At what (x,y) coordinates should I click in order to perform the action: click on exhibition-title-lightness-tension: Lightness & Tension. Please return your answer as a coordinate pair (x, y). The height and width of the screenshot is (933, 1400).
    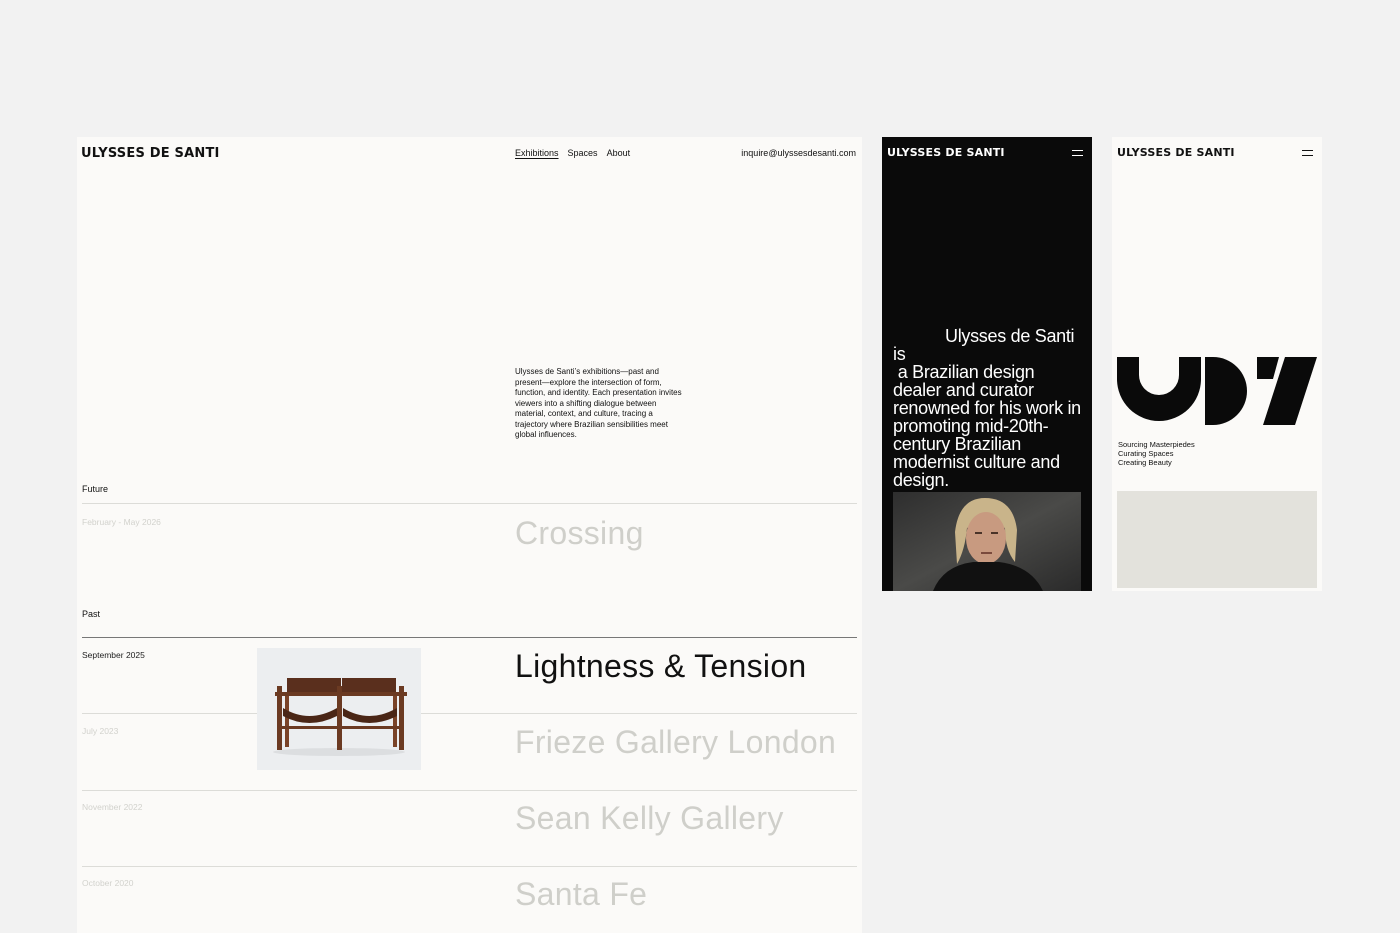
    Looking at the image, I should click on (661, 666).